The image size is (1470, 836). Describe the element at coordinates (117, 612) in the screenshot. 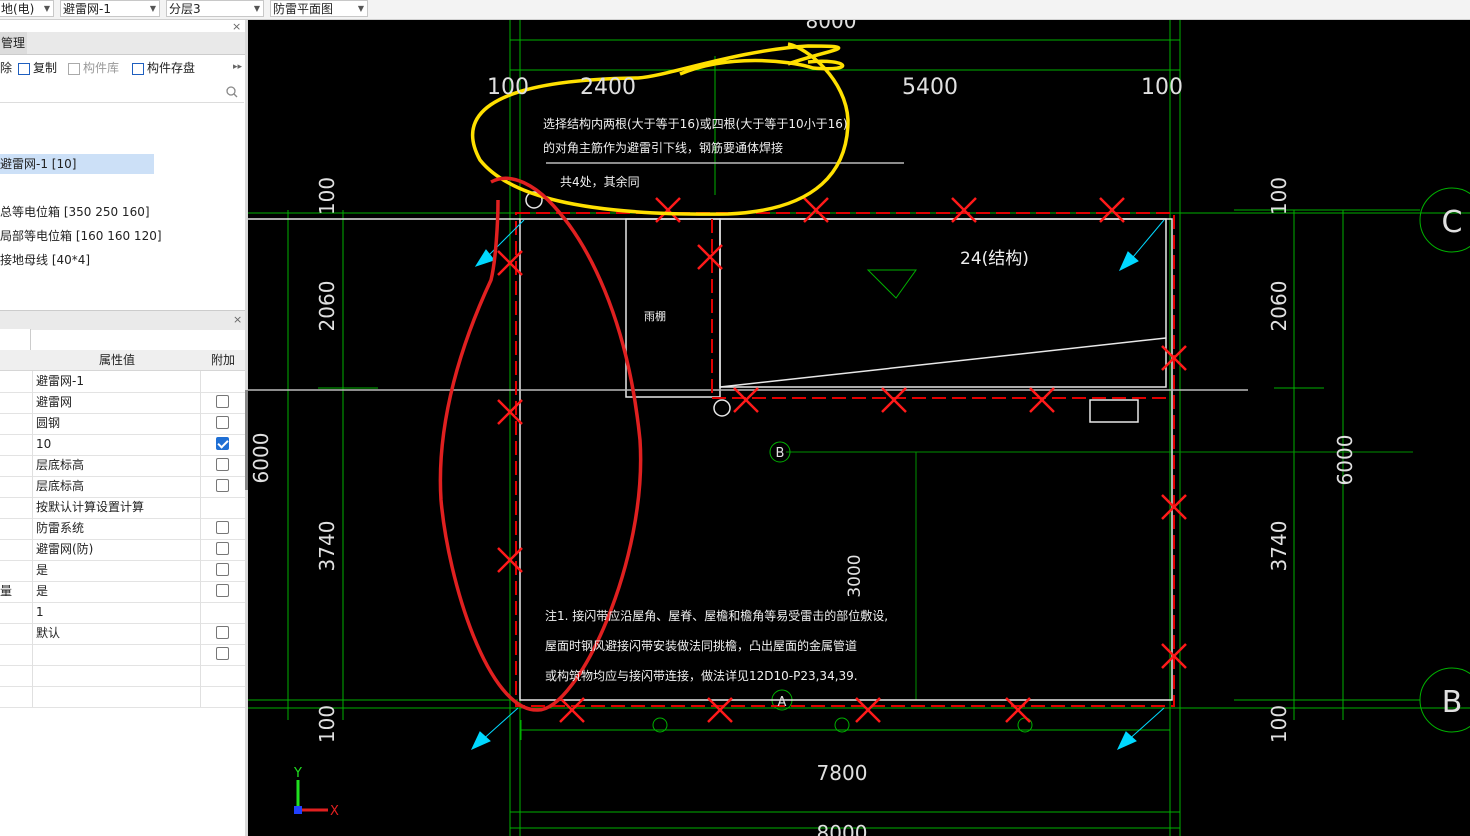

I see `property-value: 1` at that location.